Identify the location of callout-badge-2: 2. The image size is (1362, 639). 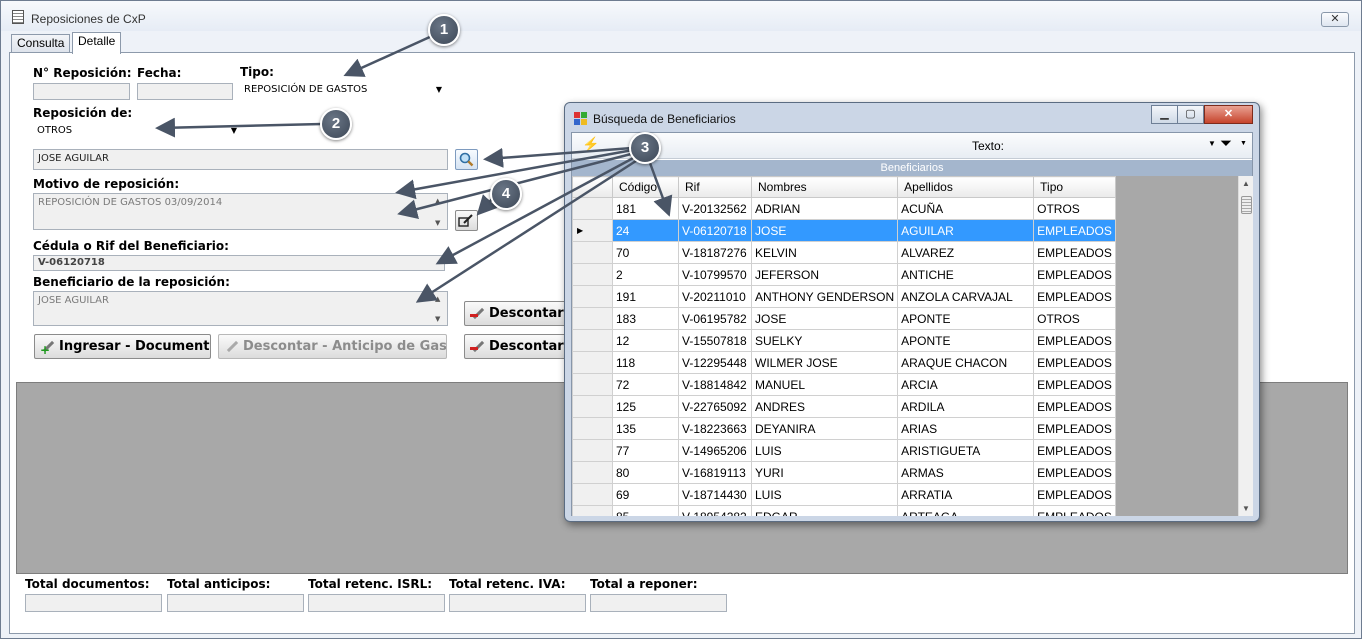
(336, 124).